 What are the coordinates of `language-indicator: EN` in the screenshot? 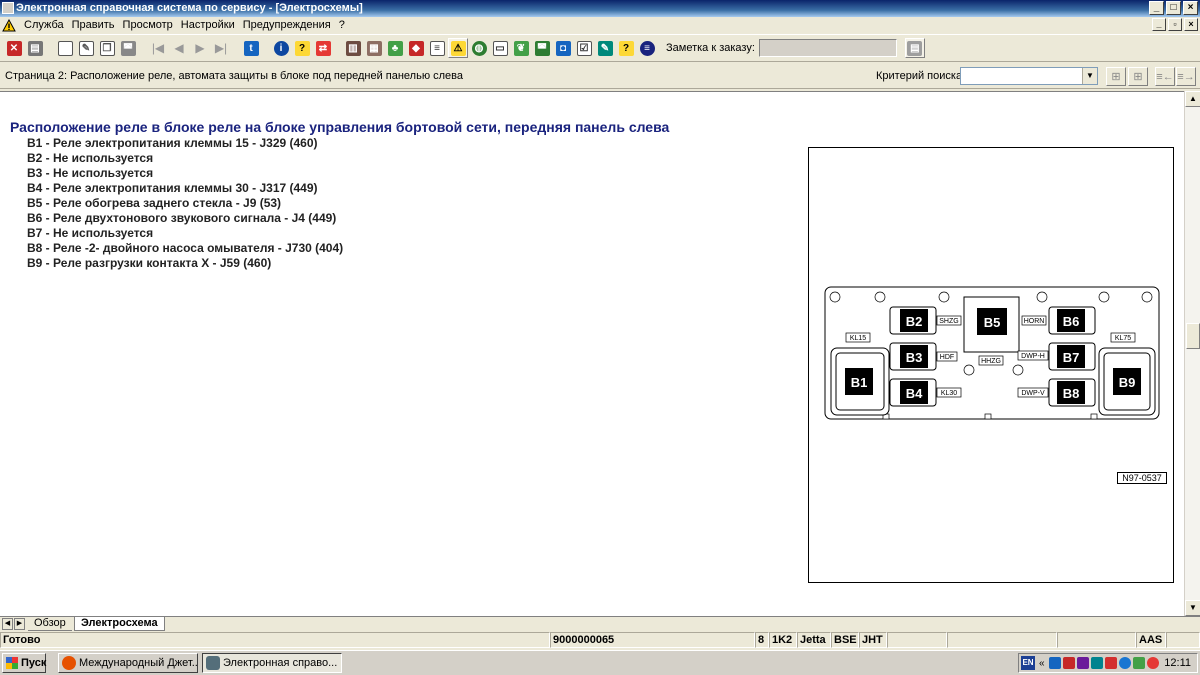 It's located at (1028, 663).